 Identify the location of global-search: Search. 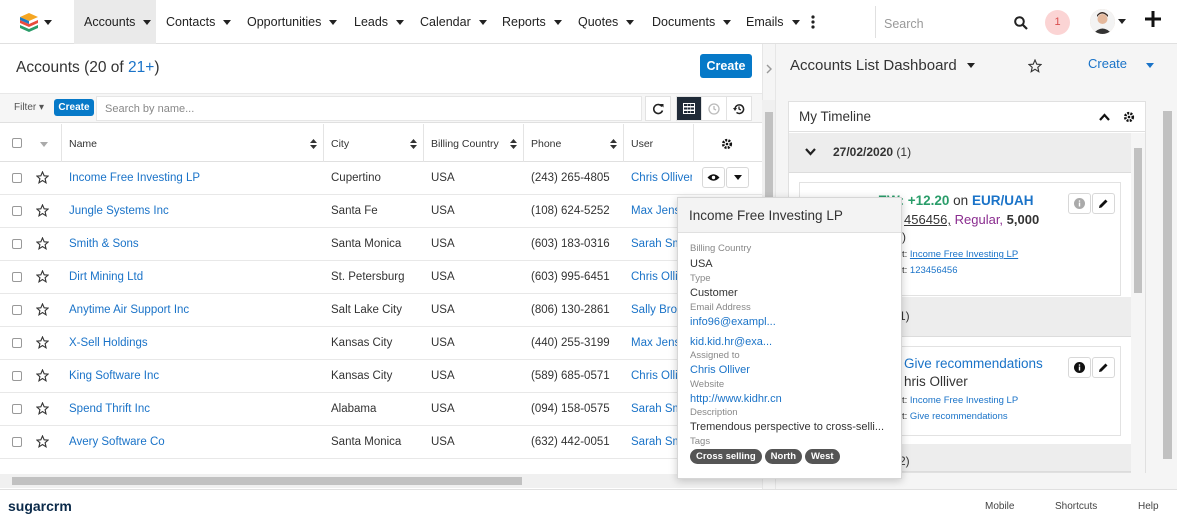
(957, 22).